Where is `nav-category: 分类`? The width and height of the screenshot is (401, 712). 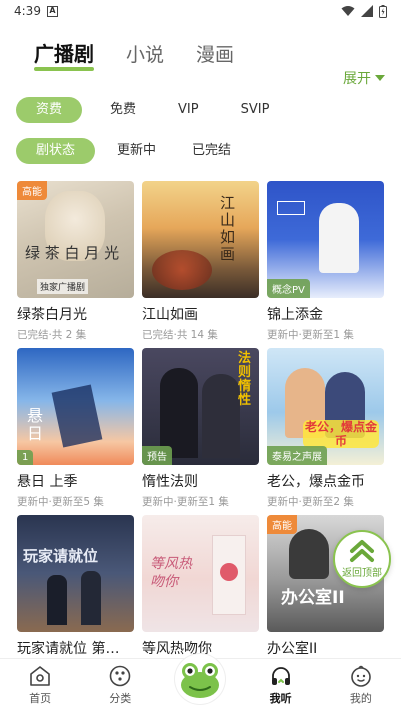
nav-category: 分类 is located at coordinates (120, 685).